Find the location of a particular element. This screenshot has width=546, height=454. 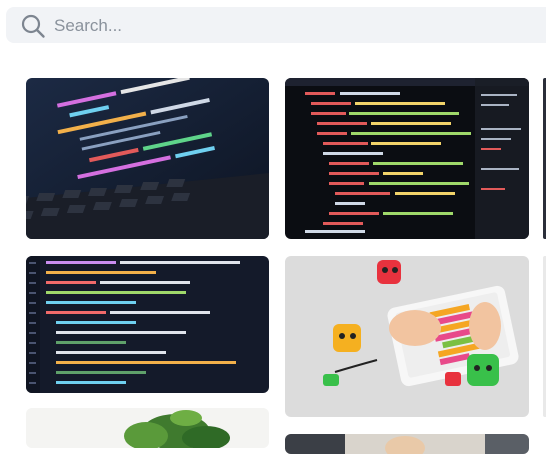

image-card-person is located at coordinates (407, 444).